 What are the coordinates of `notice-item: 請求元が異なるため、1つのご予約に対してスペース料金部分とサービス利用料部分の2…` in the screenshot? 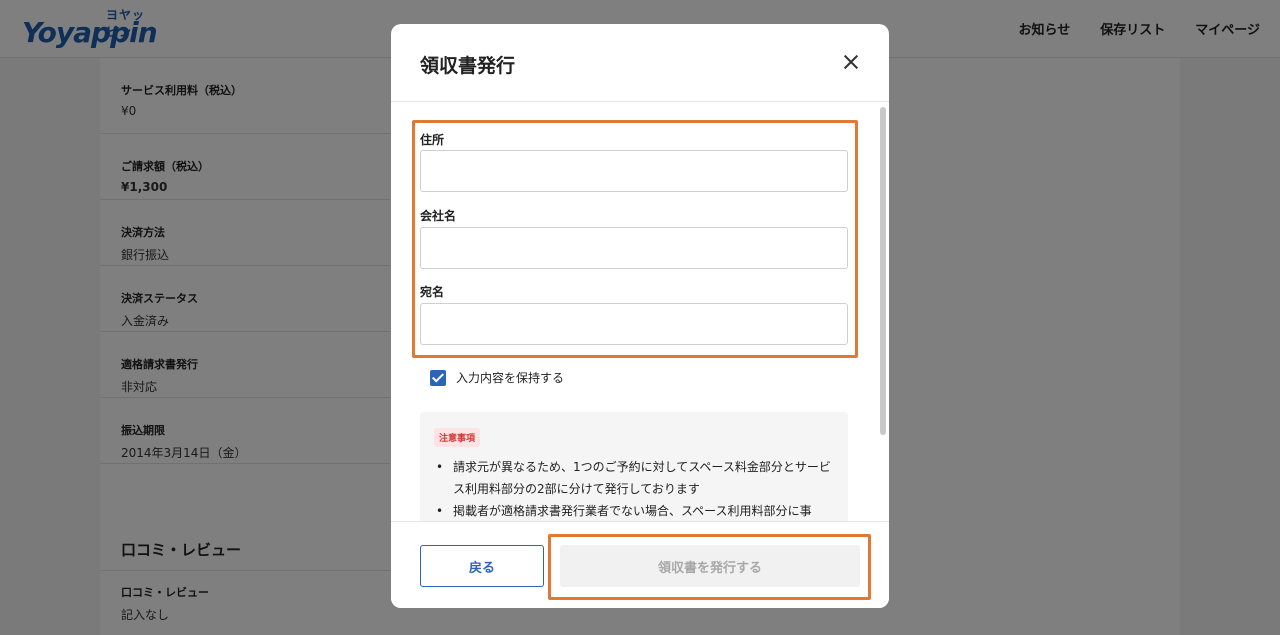 It's located at (634, 478).